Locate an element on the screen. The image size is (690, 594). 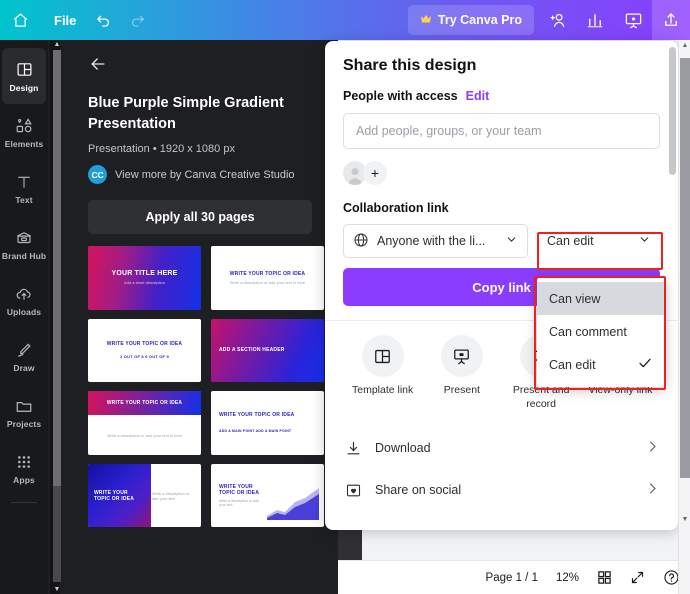
template-thumbnail: YOUR TITLE HERE Add a short description is located at coordinates (144, 278).